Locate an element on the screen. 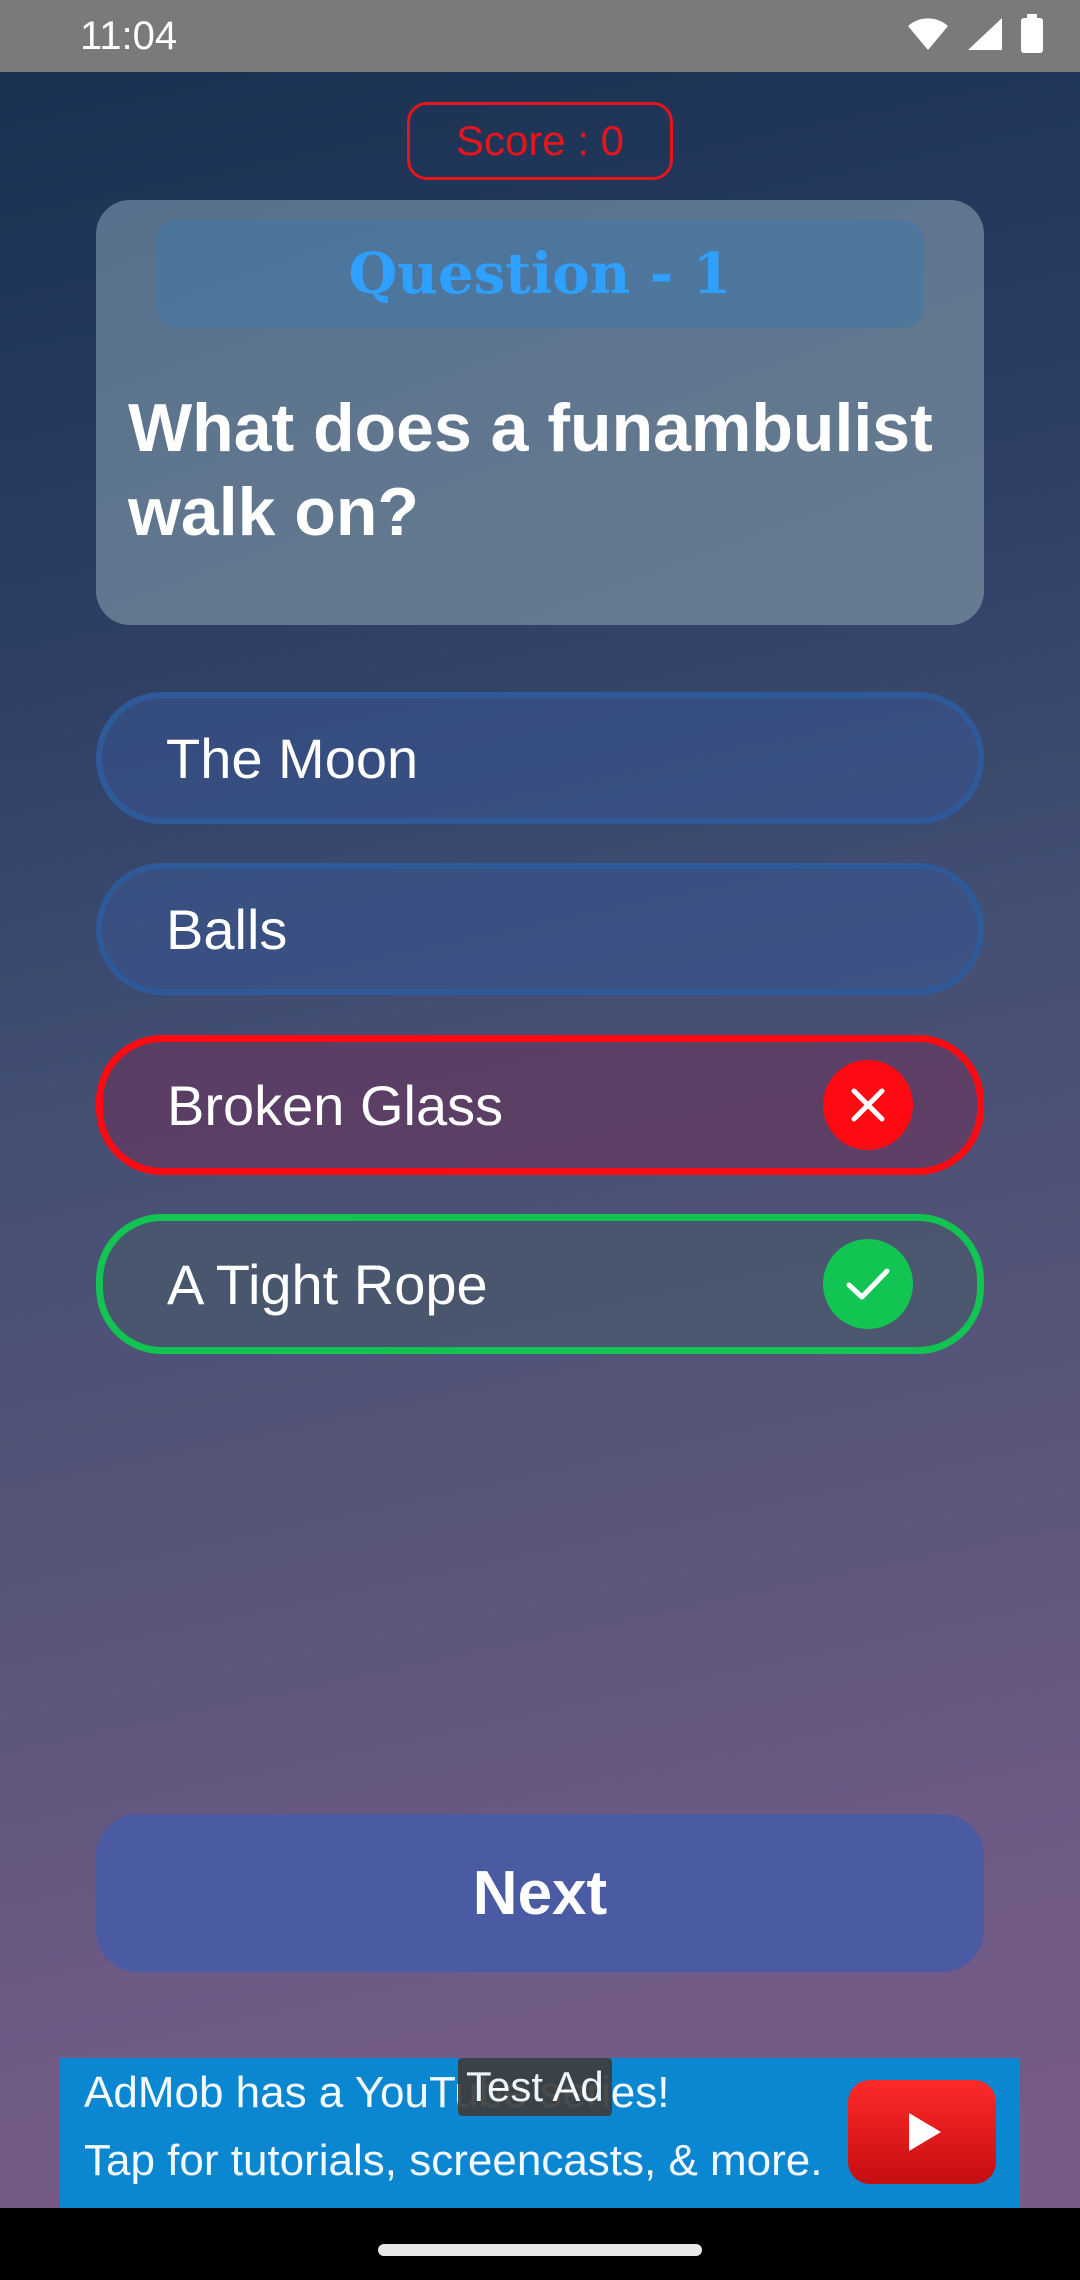 The image size is (1080, 2280). option-button-4-correct: A Tight Rope is located at coordinates (540, 1284).